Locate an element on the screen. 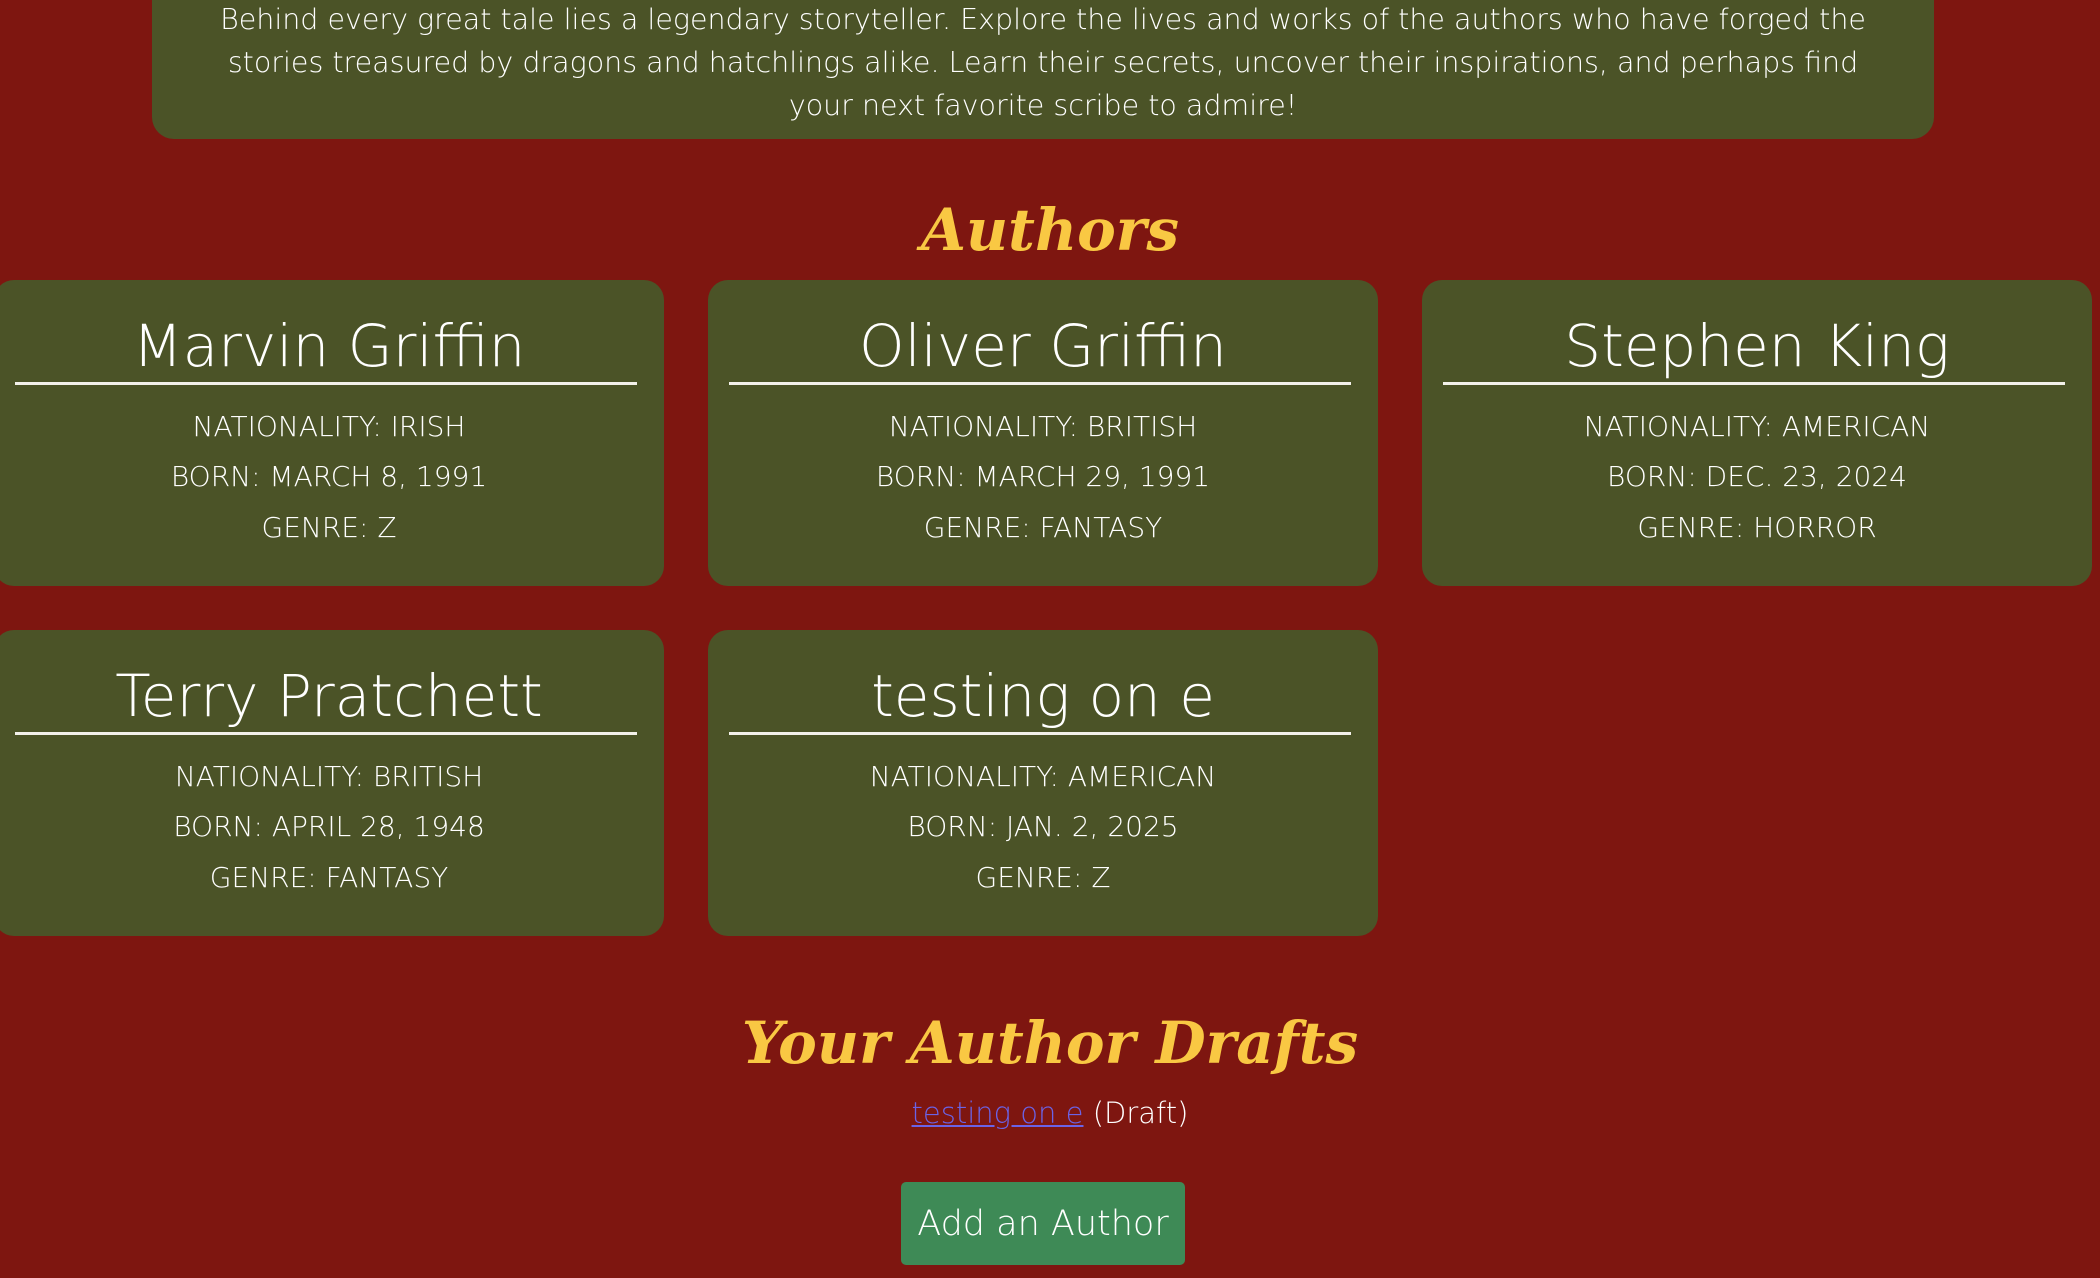 This screenshot has width=2100, height=1278. drafts-heading: Your Author Drafts is located at coordinates (1050, 1043).